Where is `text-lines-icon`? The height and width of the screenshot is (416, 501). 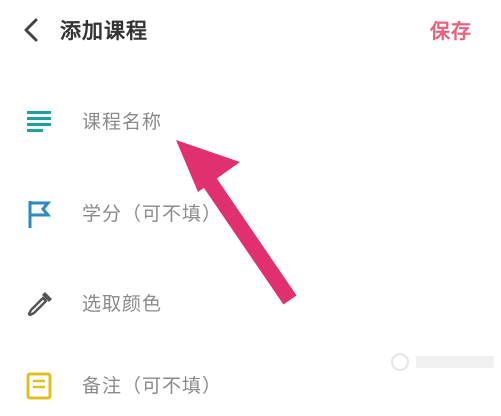 text-lines-icon is located at coordinates (39, 121).